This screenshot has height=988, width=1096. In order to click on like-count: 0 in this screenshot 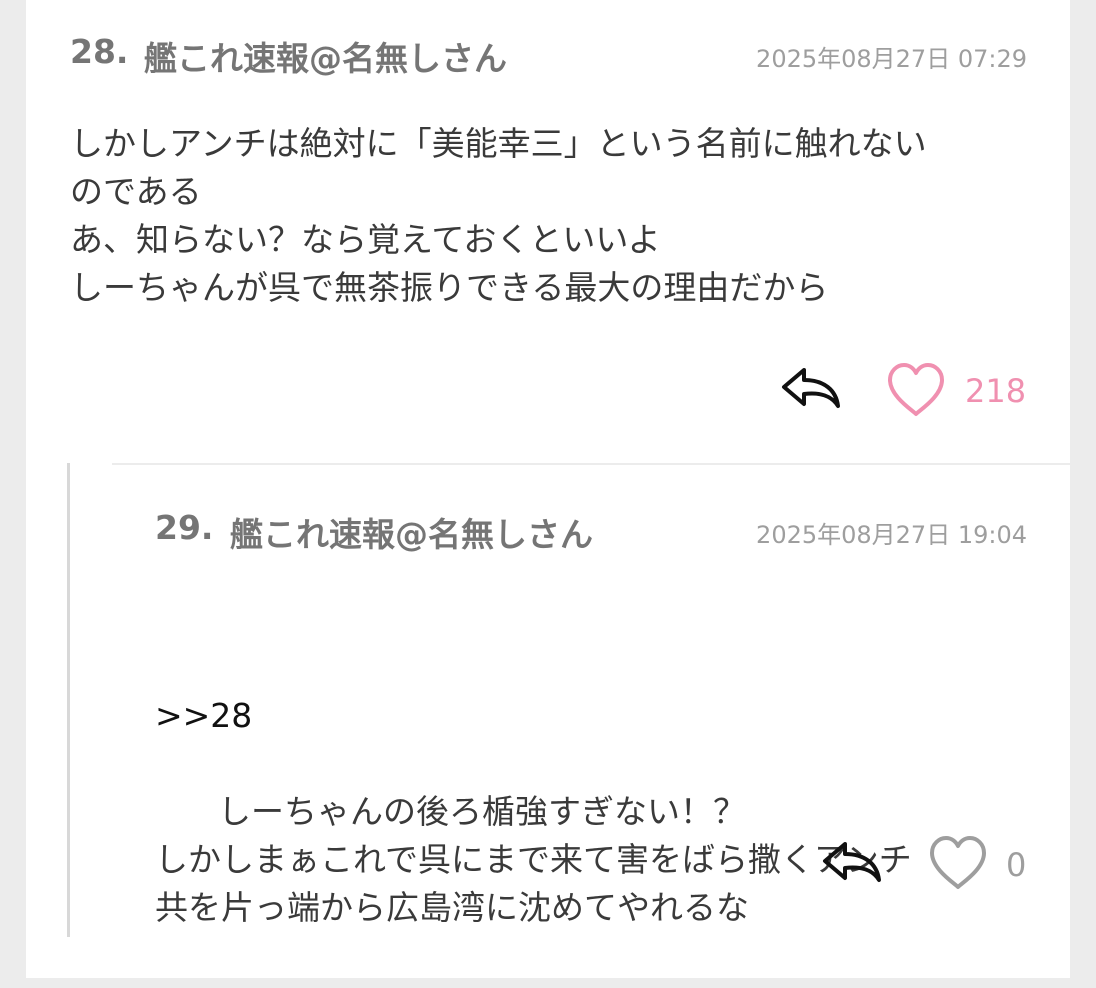, I will do `click(1016, 865)`.